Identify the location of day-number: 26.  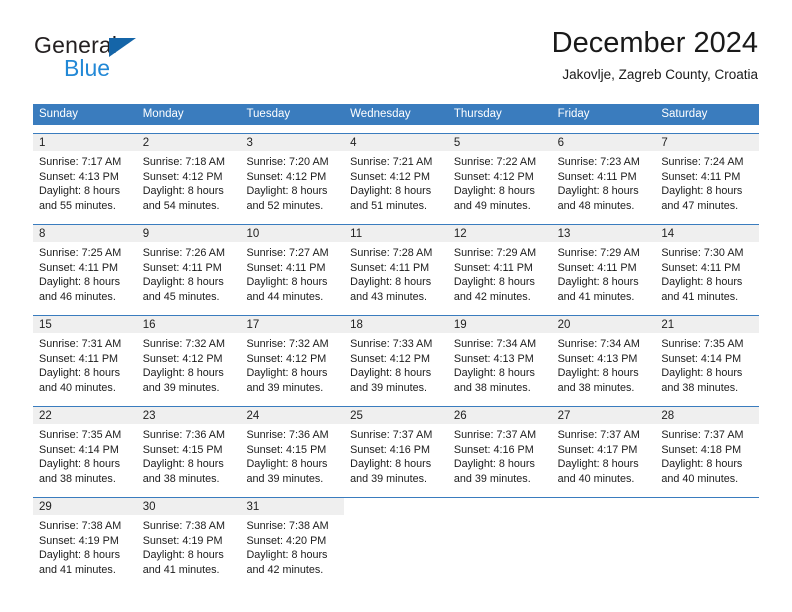
(499, 415).